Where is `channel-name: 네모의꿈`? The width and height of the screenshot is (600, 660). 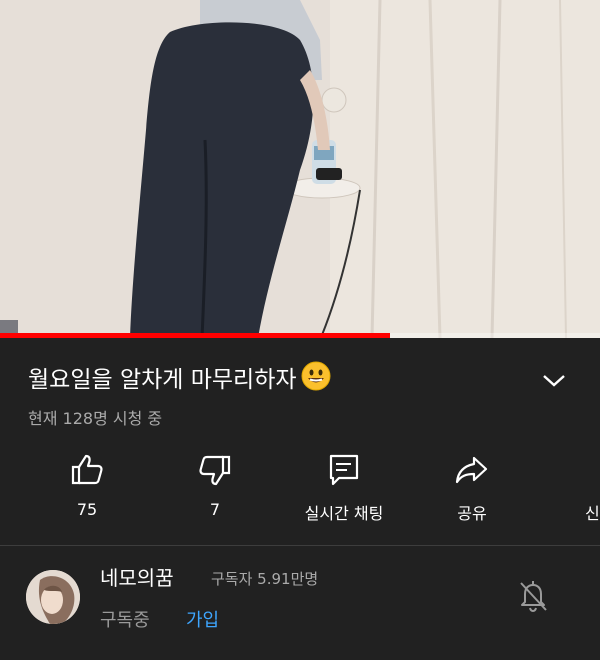
channel-name: 네모의꿈 is located at coordinates (137, 576).